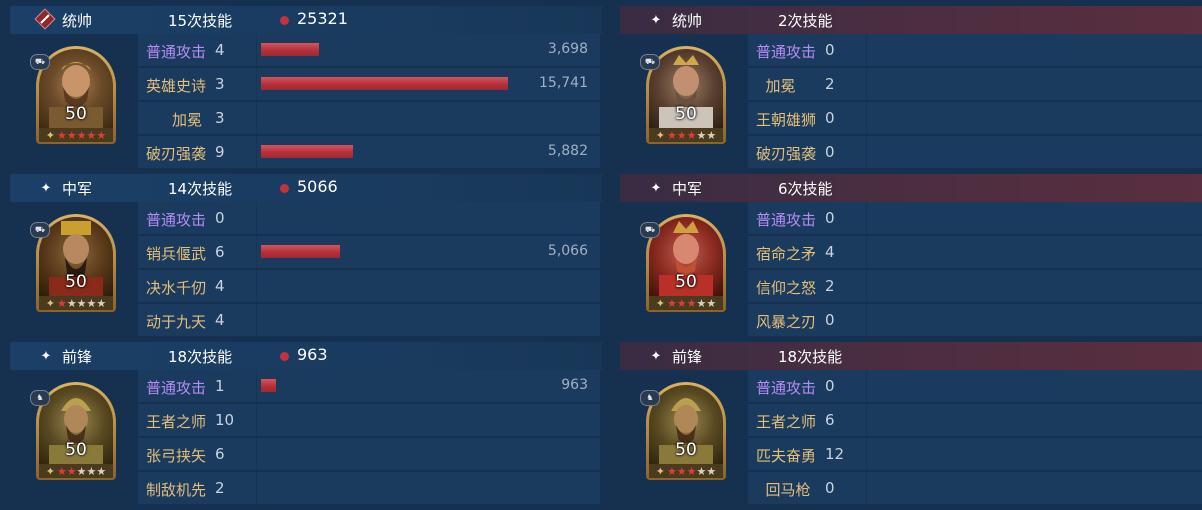 This screenshot has height=510, width=1202. I want to click on skill-row: 加冕 3, so click(369, 118).